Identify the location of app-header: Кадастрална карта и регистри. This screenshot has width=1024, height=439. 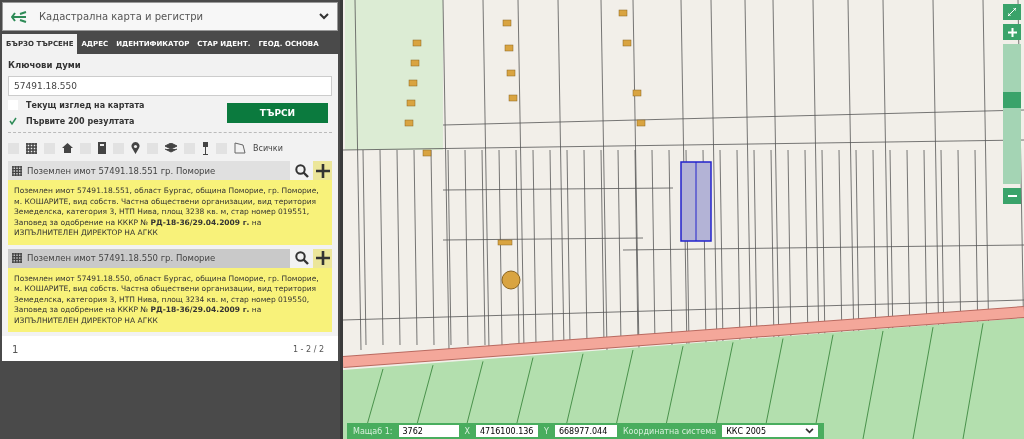
(170, 16).